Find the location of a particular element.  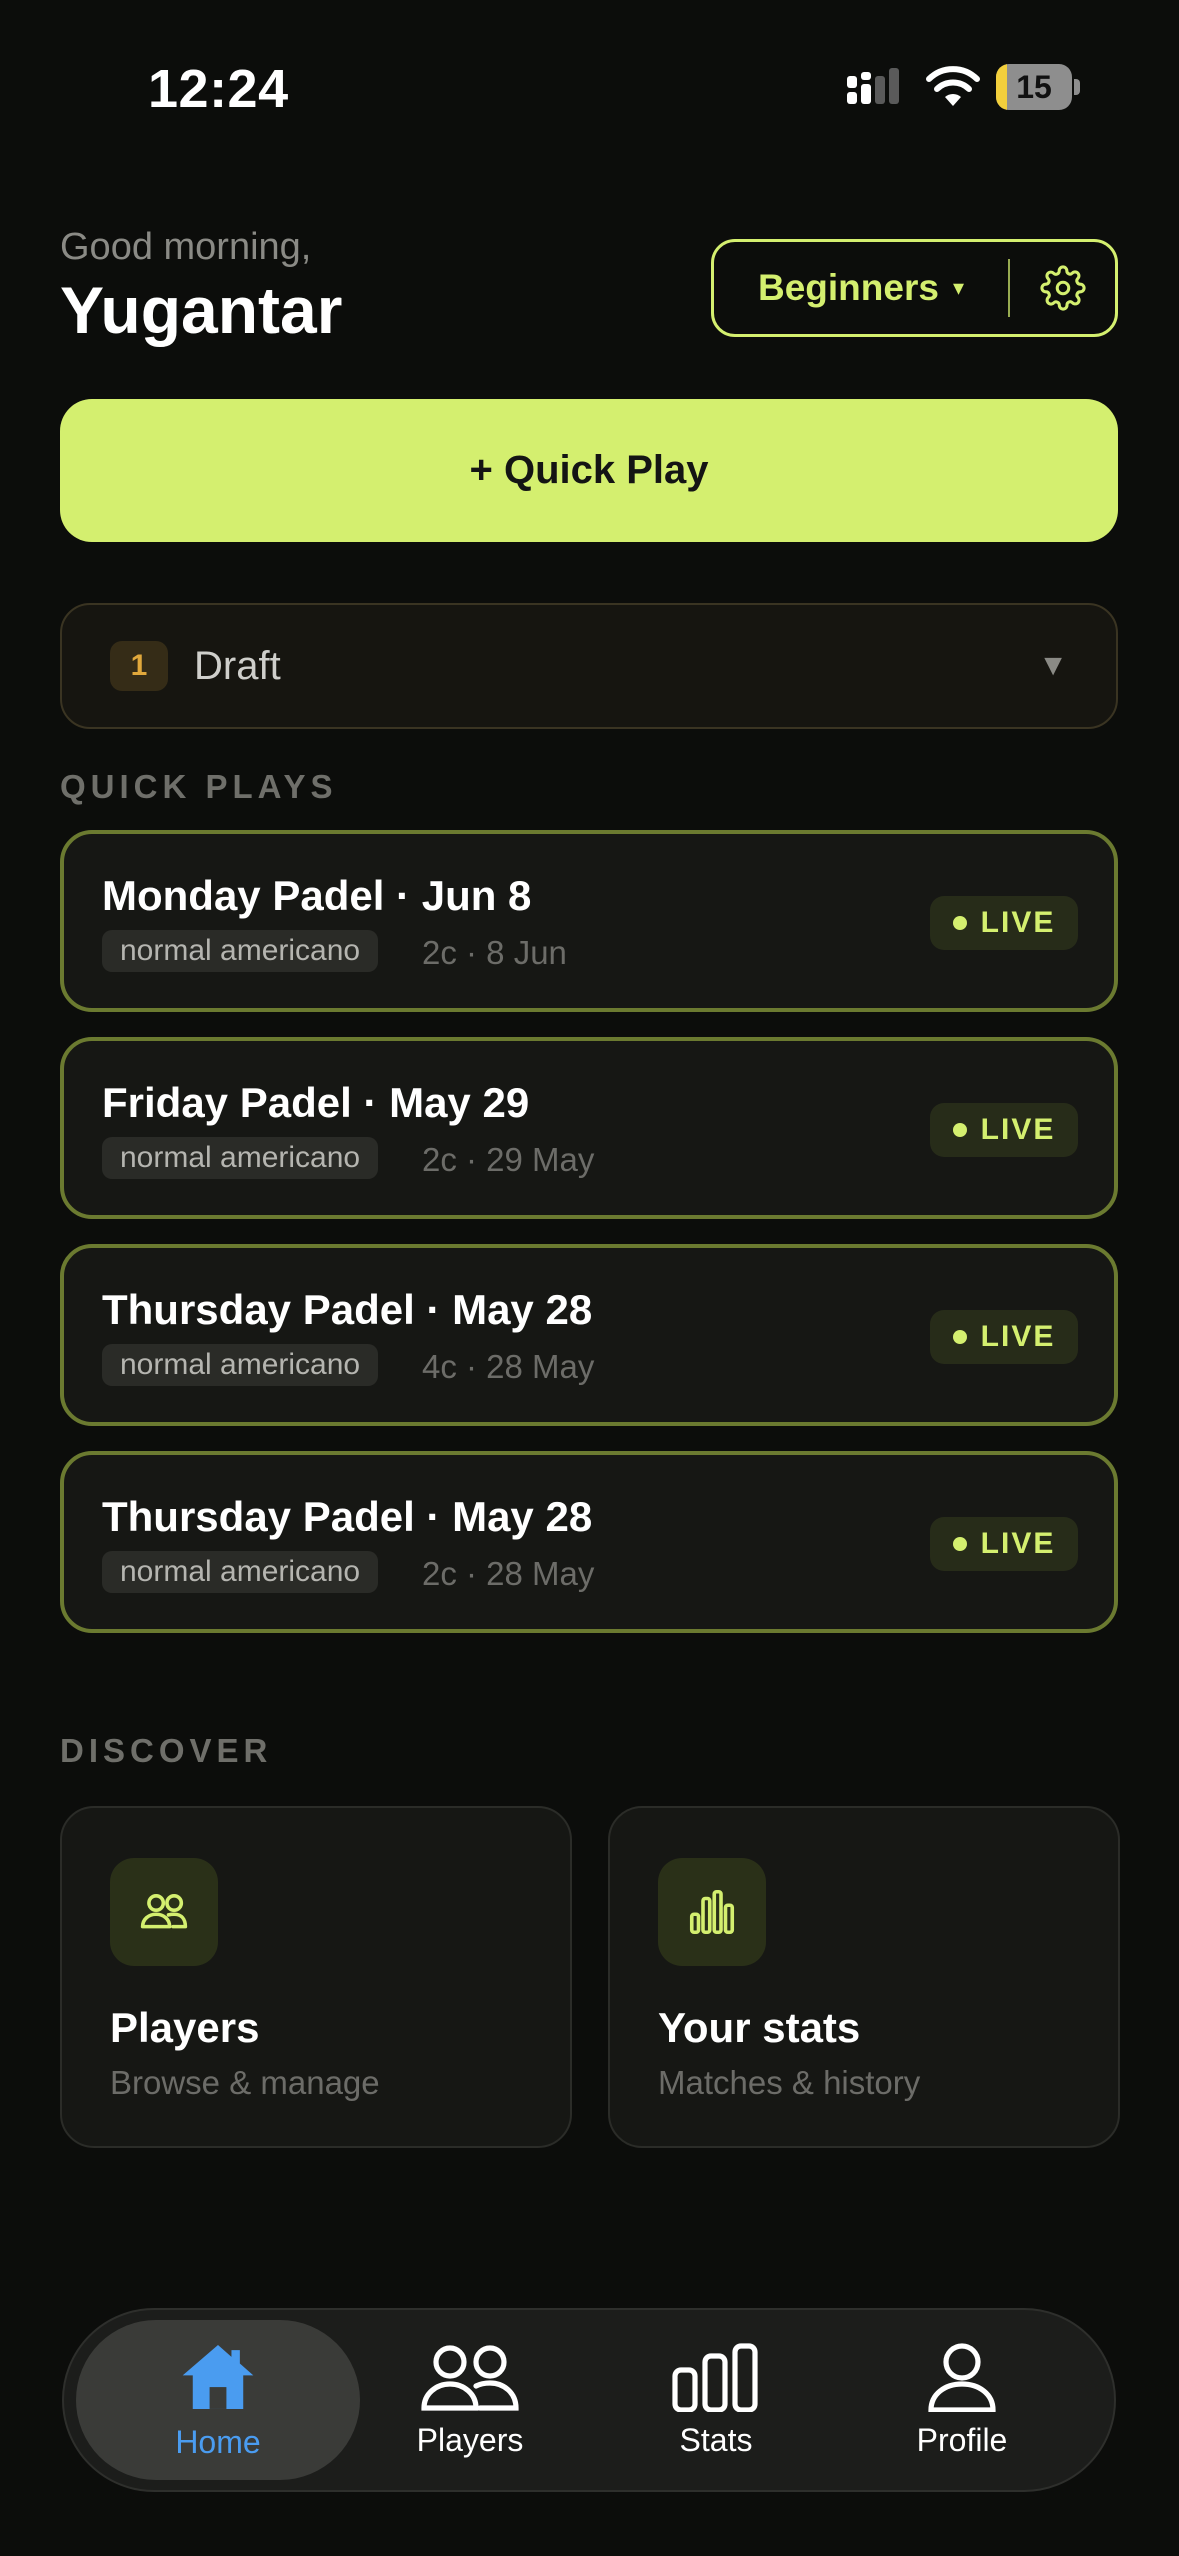

discover-card-subtitle: Browse & manage is located at coordinates (245, 2082).